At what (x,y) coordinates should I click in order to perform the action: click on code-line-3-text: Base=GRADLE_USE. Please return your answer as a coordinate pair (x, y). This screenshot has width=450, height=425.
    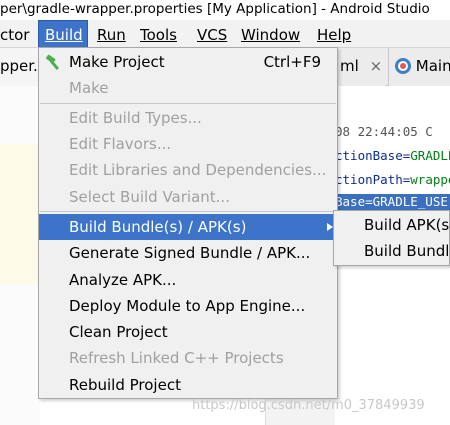
    Looking at the image, I should click on (391, 201).